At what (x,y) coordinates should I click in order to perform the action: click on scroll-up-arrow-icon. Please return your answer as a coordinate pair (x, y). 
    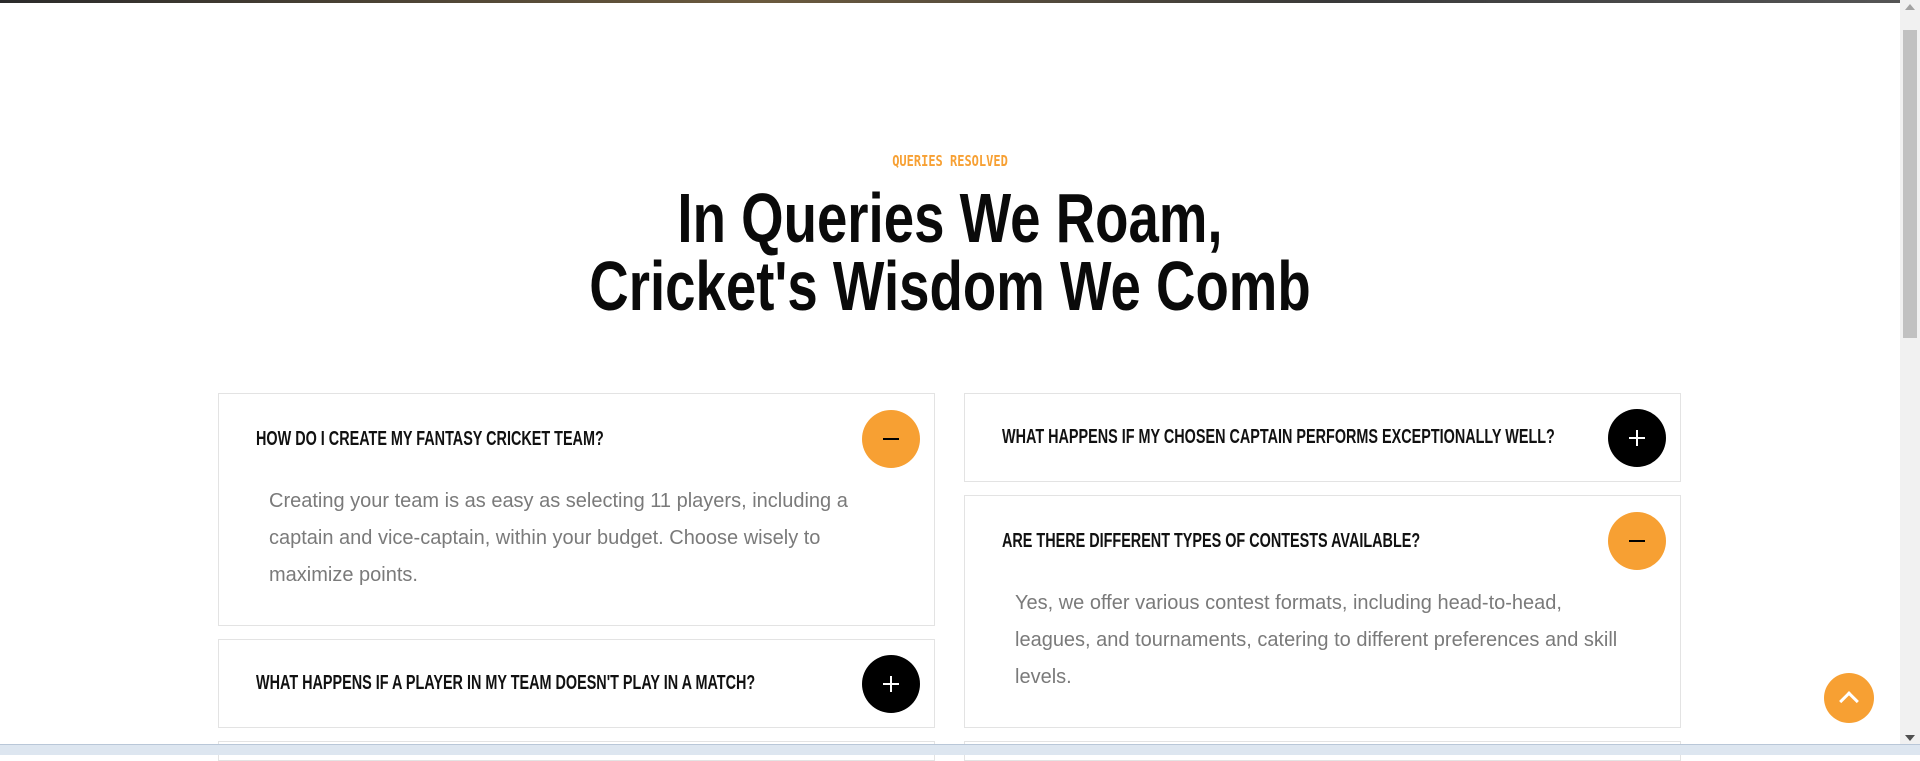
    Looking at the image, I should click on (1910, 7).